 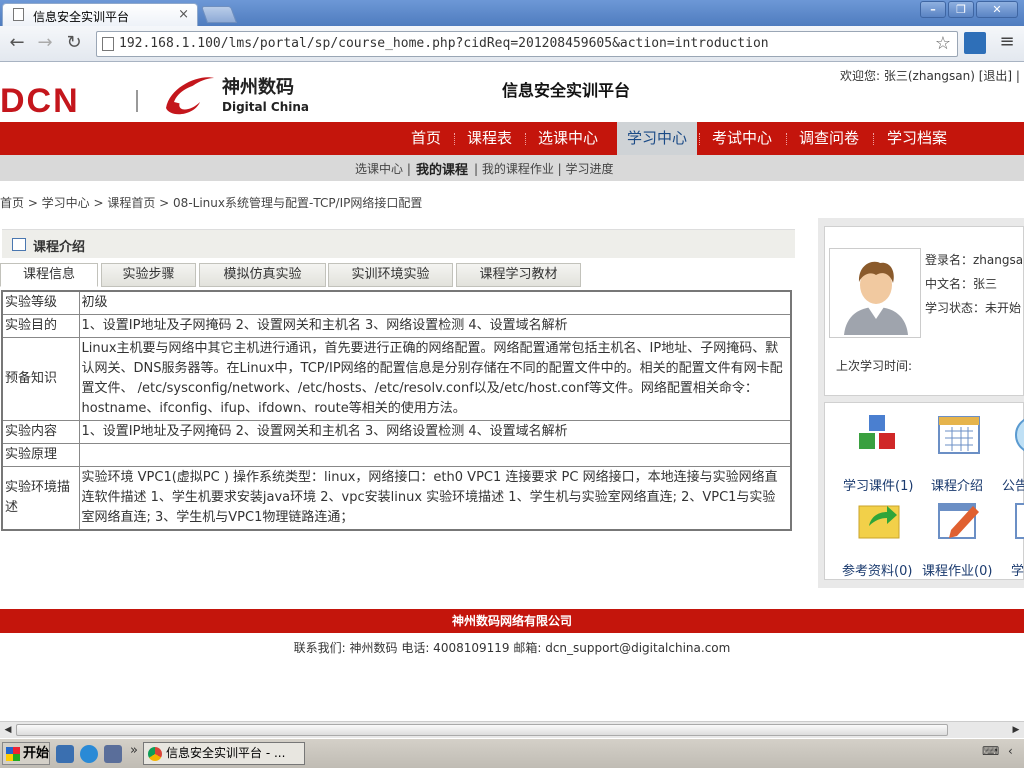 I want to click on bookmark-star-icon: ☆, so click(x=943, y=43).